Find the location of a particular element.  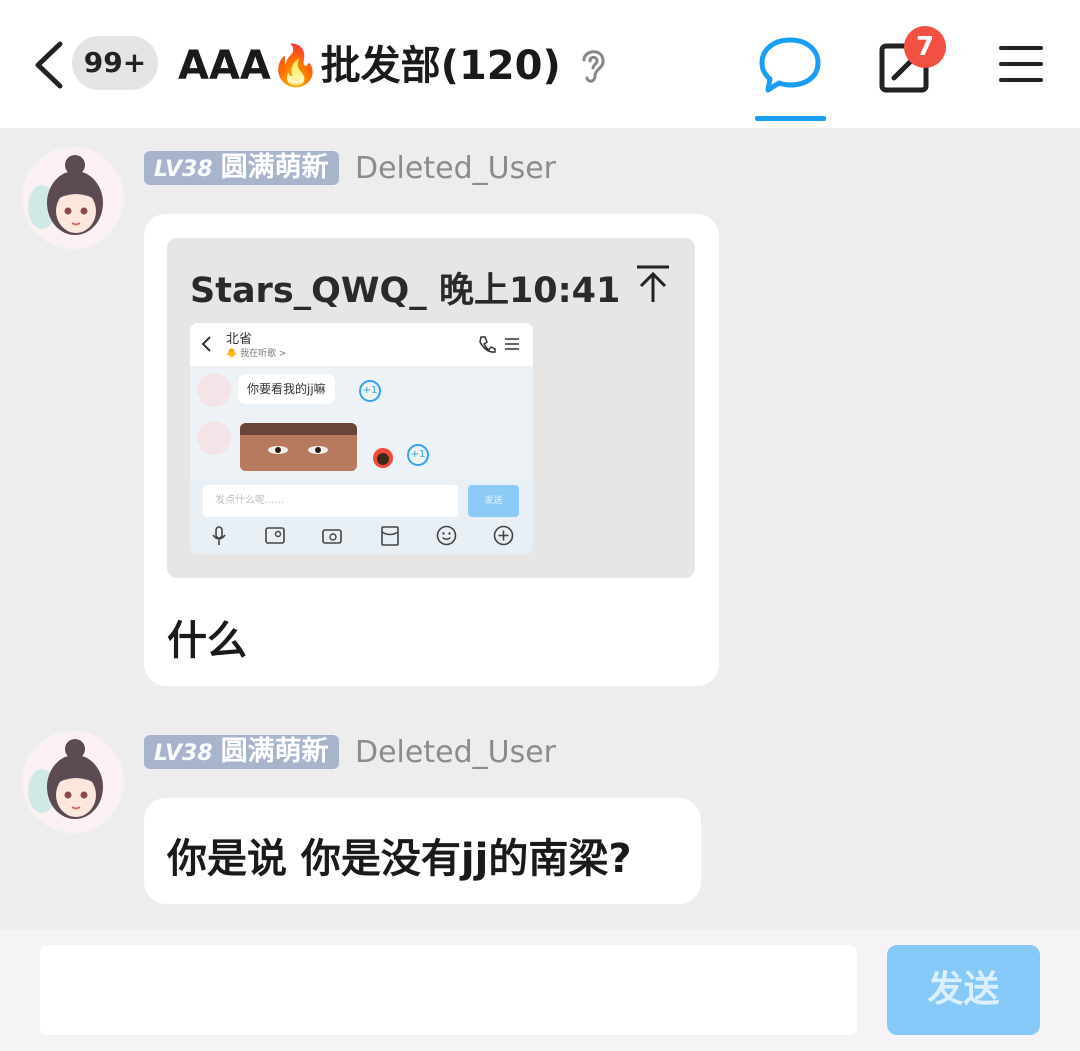

mini-send-button: 发送 is located at coordinates (493, 501).